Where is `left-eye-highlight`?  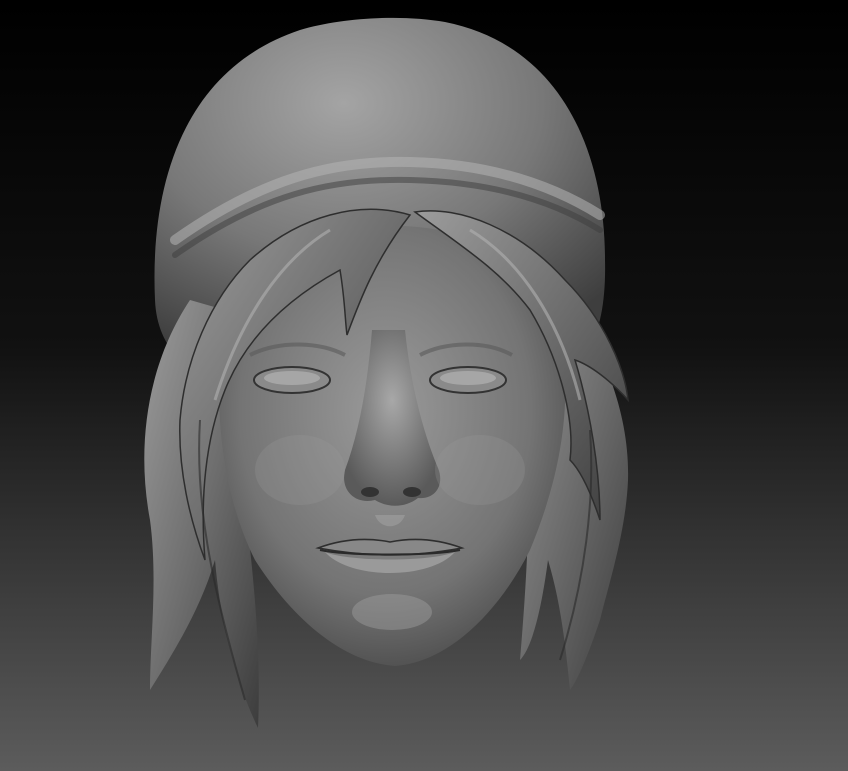
left-eye-highlight is located at coordinates (292, 378).